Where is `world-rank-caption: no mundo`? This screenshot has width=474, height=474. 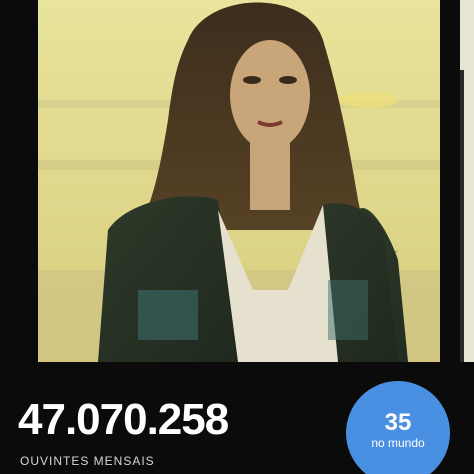
world-rank-caption: no mundo is located at coordinates (398, 443).